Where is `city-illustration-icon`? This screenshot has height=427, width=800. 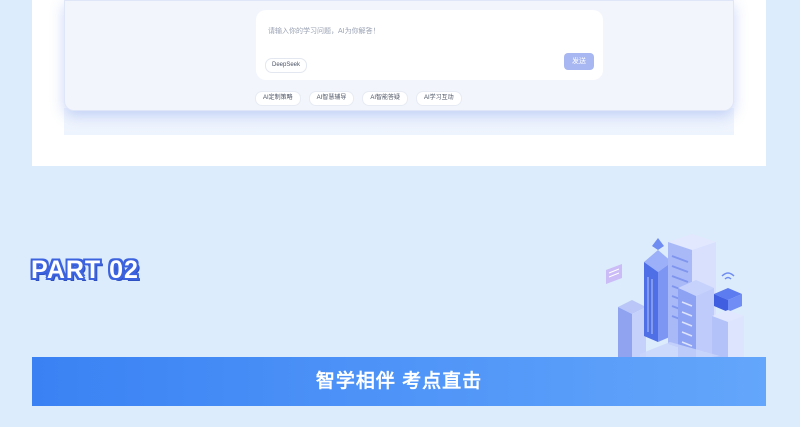
city-illustration-icon is located at coordinates (675, 297).